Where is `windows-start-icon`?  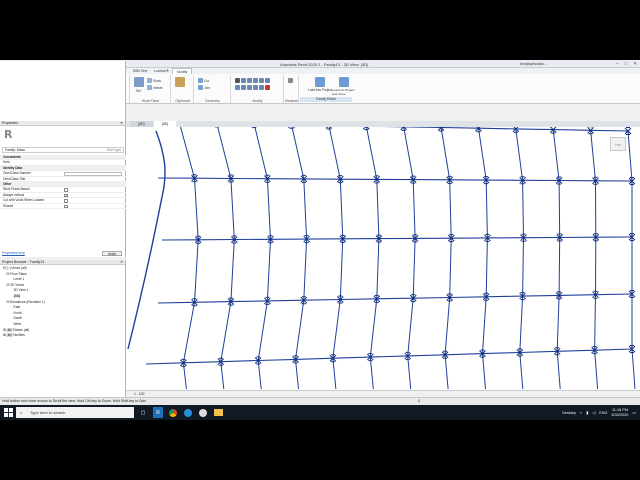
windows-start-icon is located at coordinates (8, 412).